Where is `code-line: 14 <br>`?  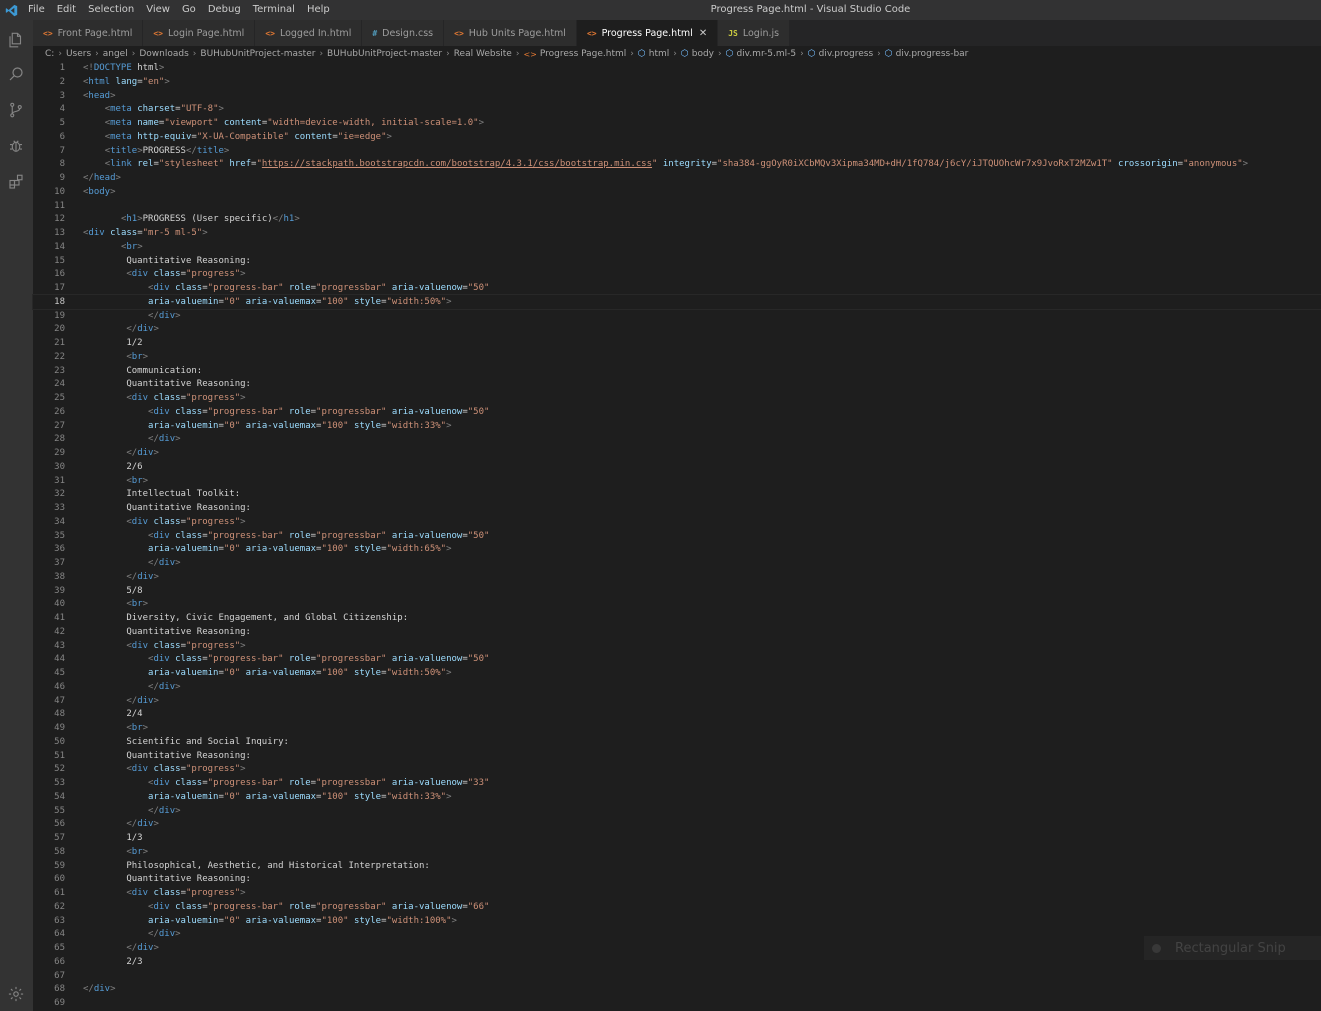
code-line: 14 <br> is located at coordinates (677, 247).